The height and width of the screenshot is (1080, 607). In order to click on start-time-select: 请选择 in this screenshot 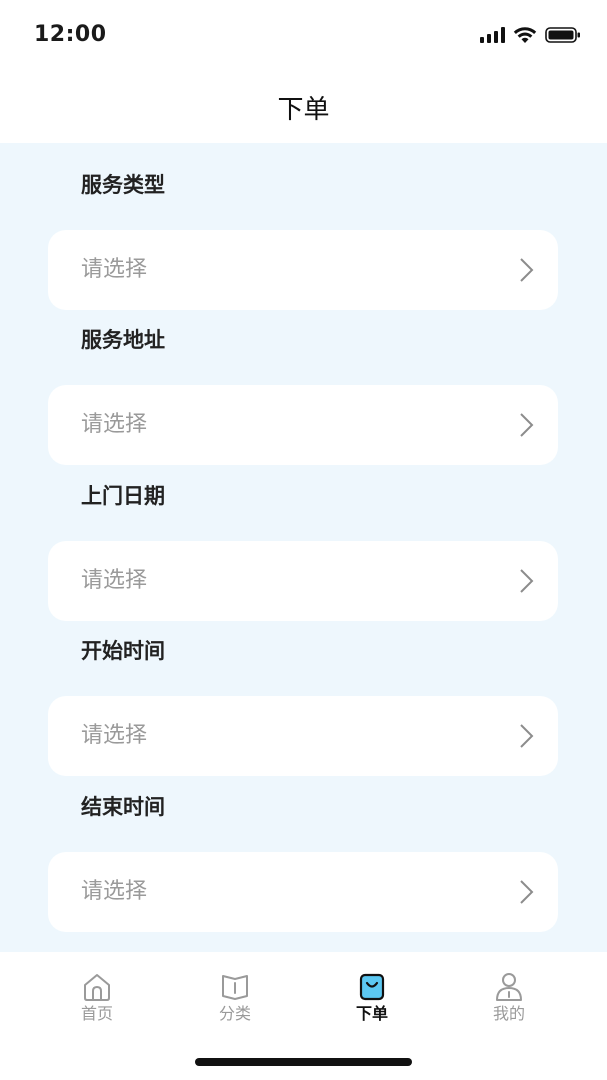, I will do `click(303, 736)`.